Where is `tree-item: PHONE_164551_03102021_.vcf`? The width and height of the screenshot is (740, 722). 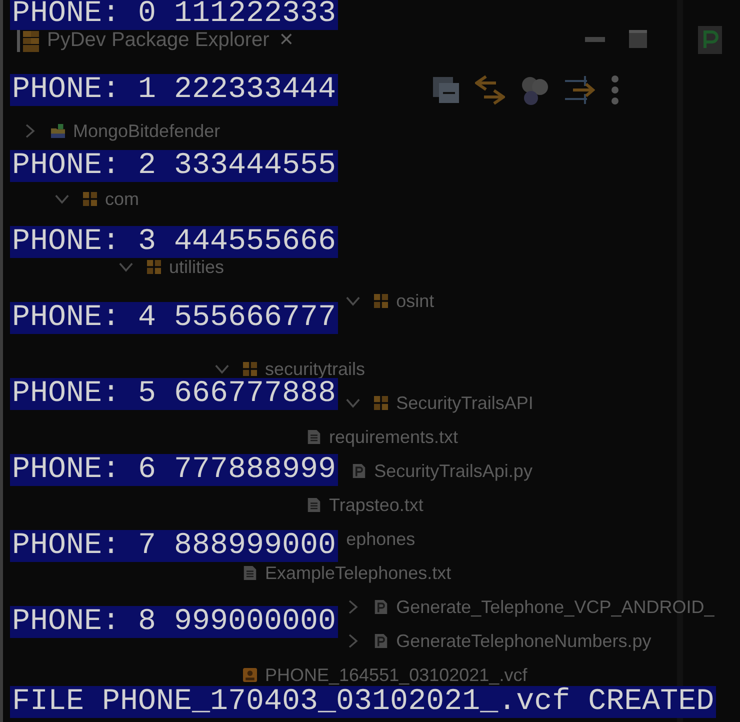
tree-item: PHONE_164551_03102021_.vcf is located at coordinates (396, 675).